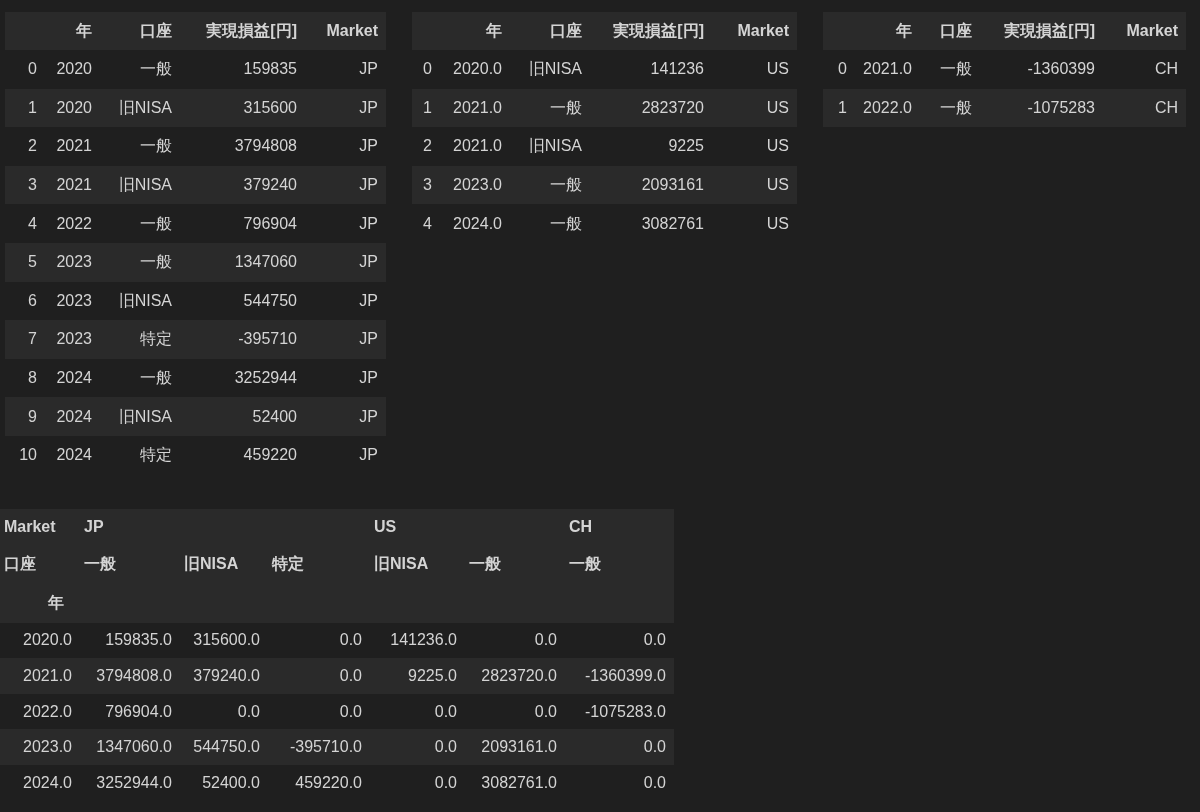 Image resolution: width=1200 pixels, height=812 pixels. I want to click on table-cell: 2093161, so click(651, 185).